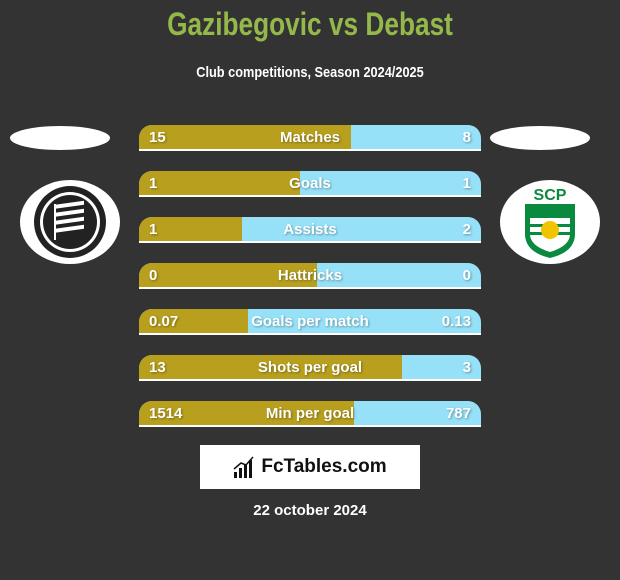 The image size is (620, 580). I want to click on bar-chart-icon, so click(243, 467).